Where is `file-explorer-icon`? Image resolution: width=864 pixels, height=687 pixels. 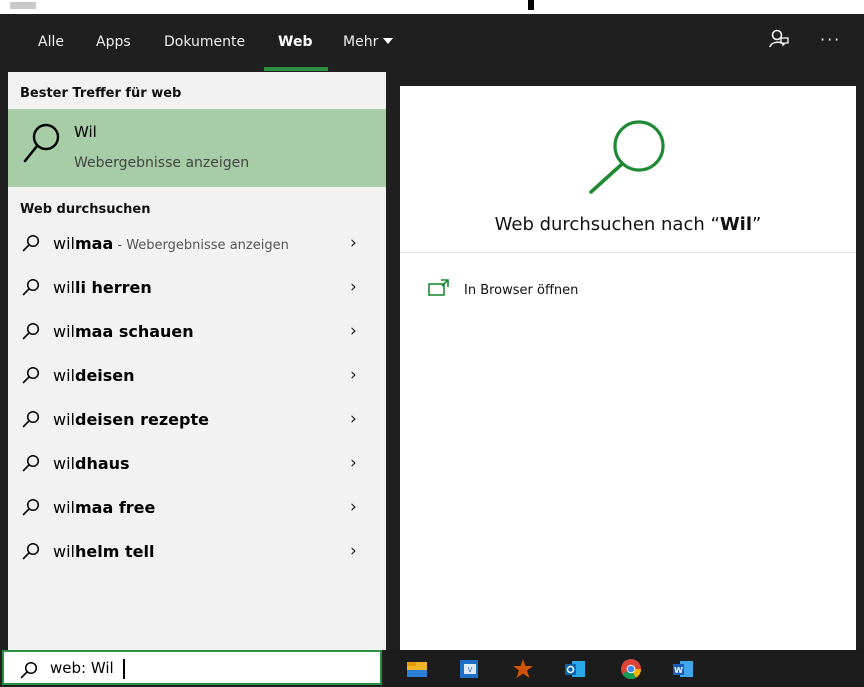 file-explorer-icon is located at coordinates (417, 669).